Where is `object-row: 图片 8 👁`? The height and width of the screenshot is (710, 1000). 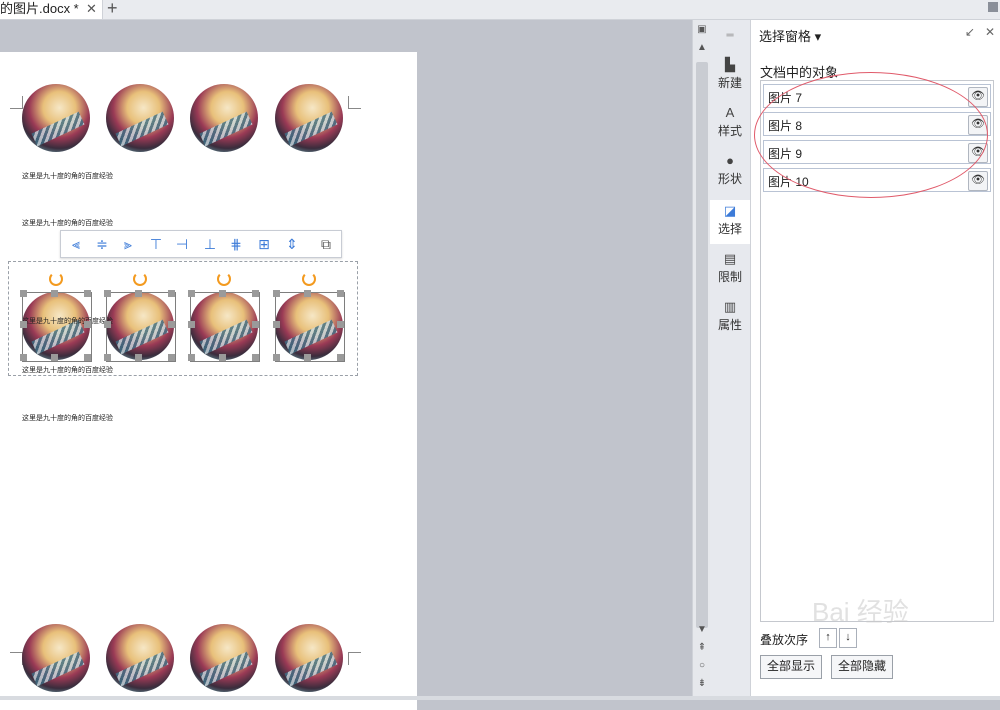
object-row: 图片 8 👁 is located at coordinates (877, 124).